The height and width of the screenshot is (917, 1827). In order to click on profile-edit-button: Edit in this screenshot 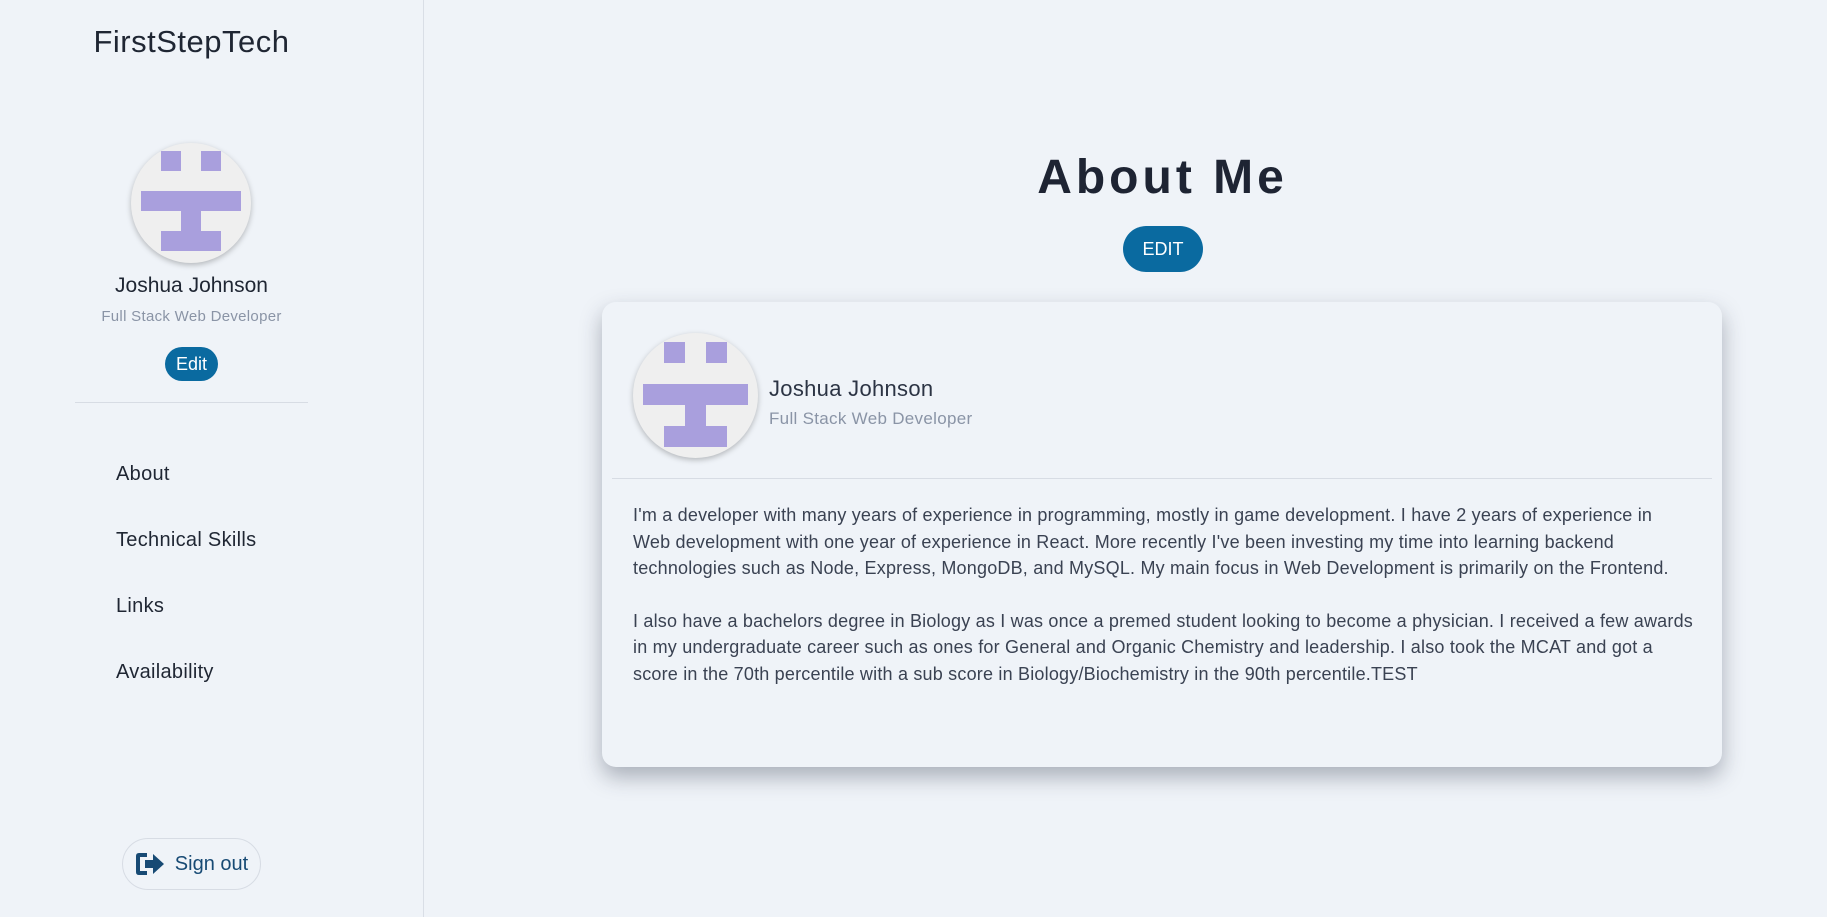, I will do `click(191, 364)`.